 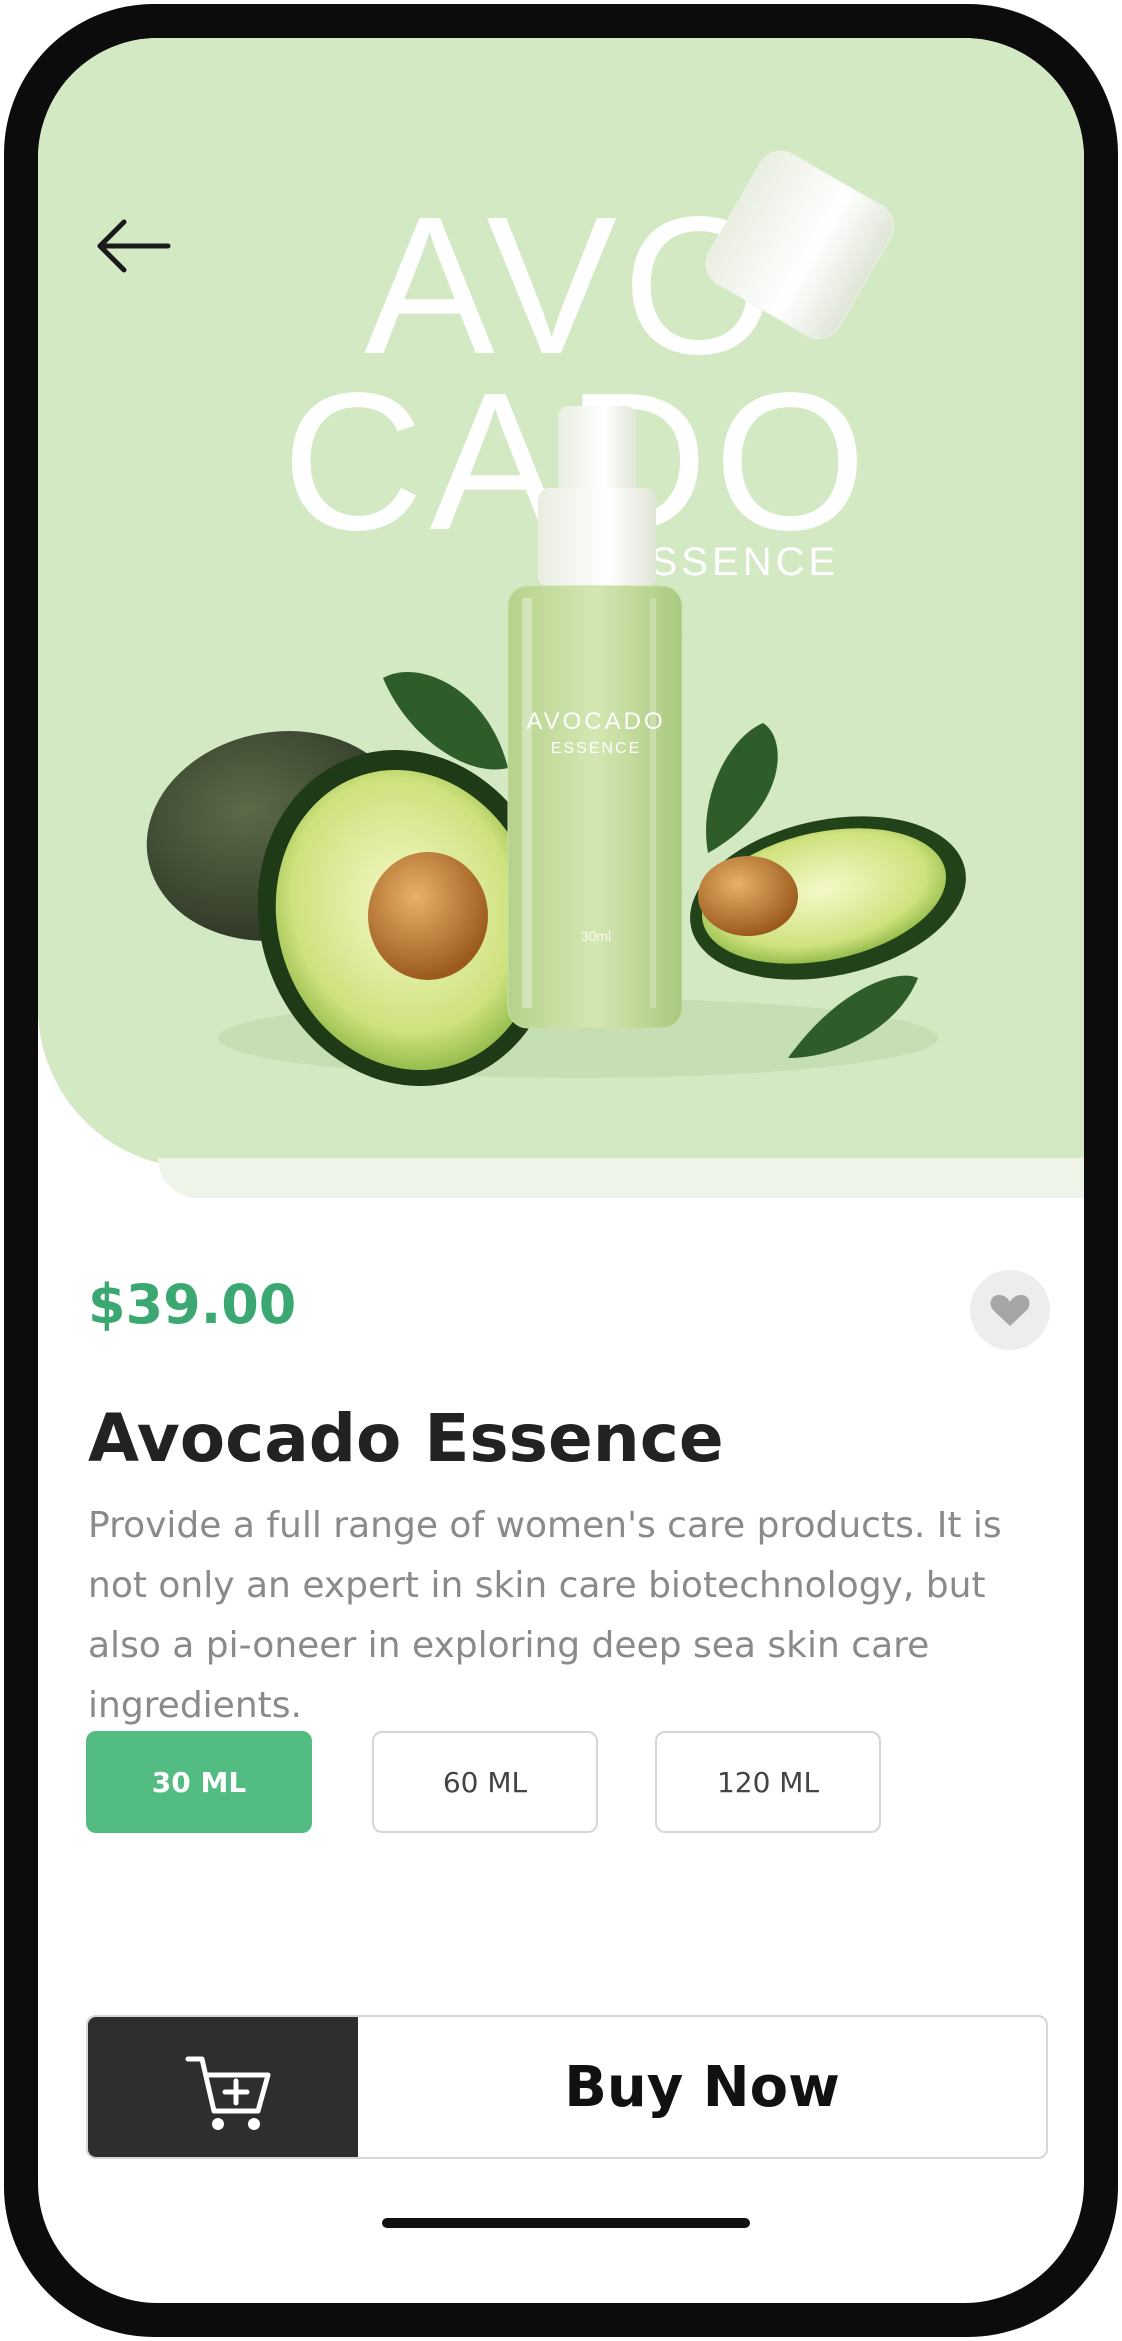 What do you see at coordinates (702, 2087) in the screenshot?
I see `buy-now-button: Buy Now` at bounding box center [702, 2087].